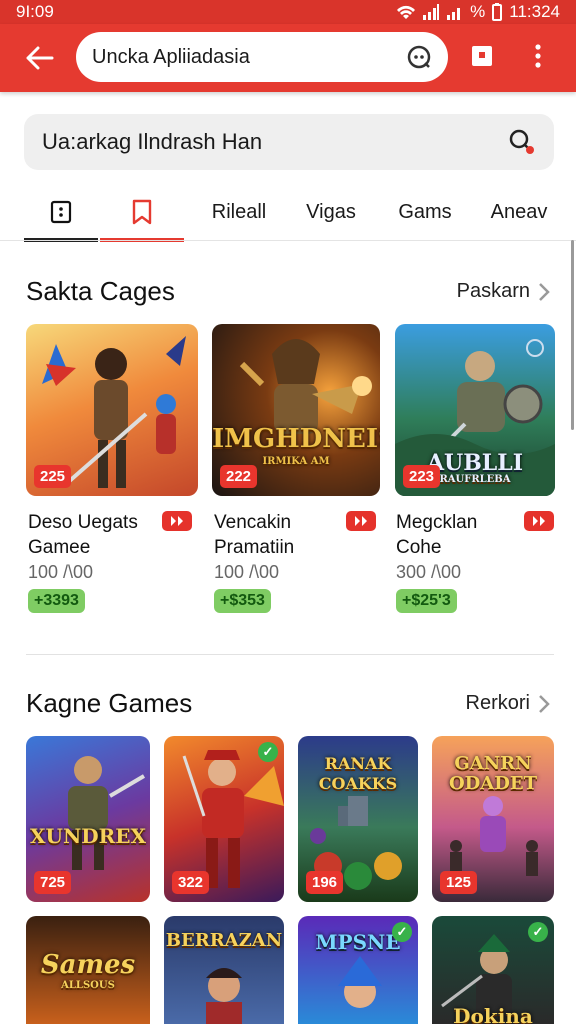 The height and width of the screenshot is (1024, 576). Describe the element at coordinates (88, 819) in the screenshot. I see `game-tile: XUNDREX 725` at that location.